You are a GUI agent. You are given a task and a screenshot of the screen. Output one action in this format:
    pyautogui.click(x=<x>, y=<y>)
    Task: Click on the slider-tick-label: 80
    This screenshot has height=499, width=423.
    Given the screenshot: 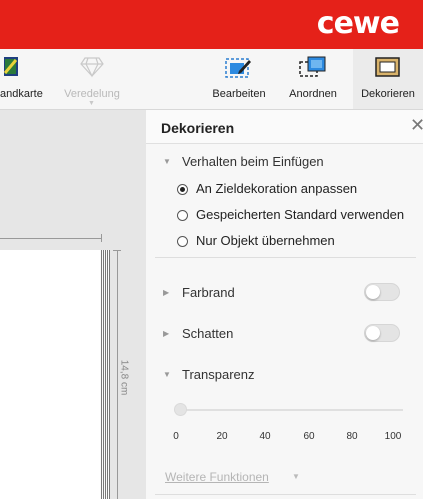 What is the action you would take?
    pyautogui.click(x=352, y=436)
    